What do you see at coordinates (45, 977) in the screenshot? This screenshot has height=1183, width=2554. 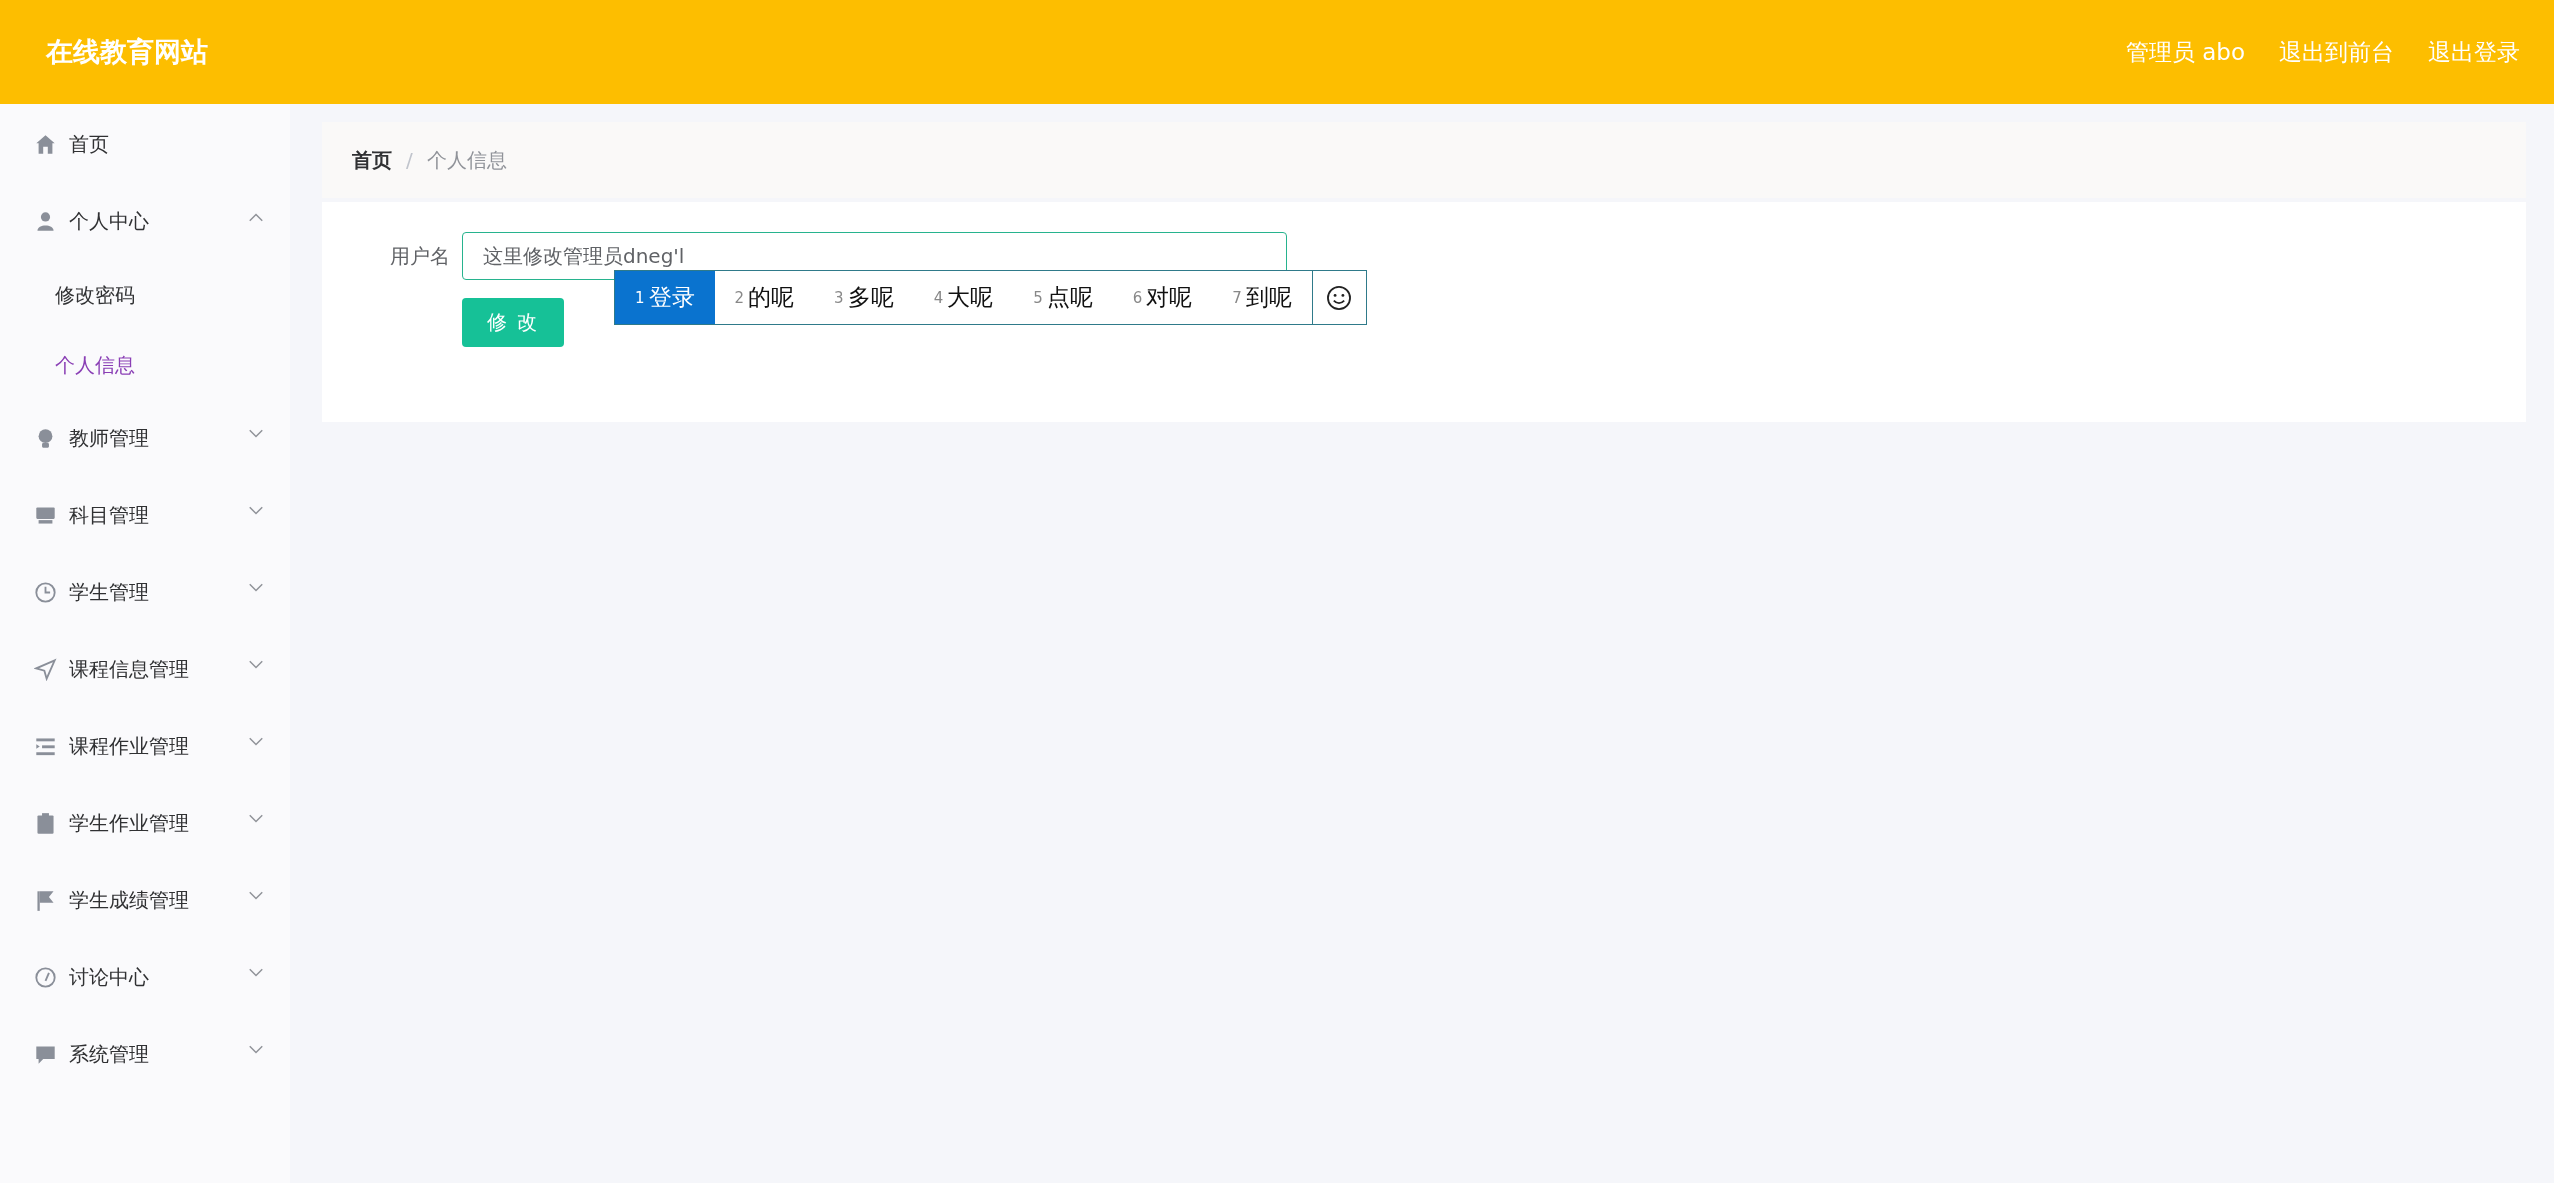 I see `gauge-icon` at bounding box center [45, 977].